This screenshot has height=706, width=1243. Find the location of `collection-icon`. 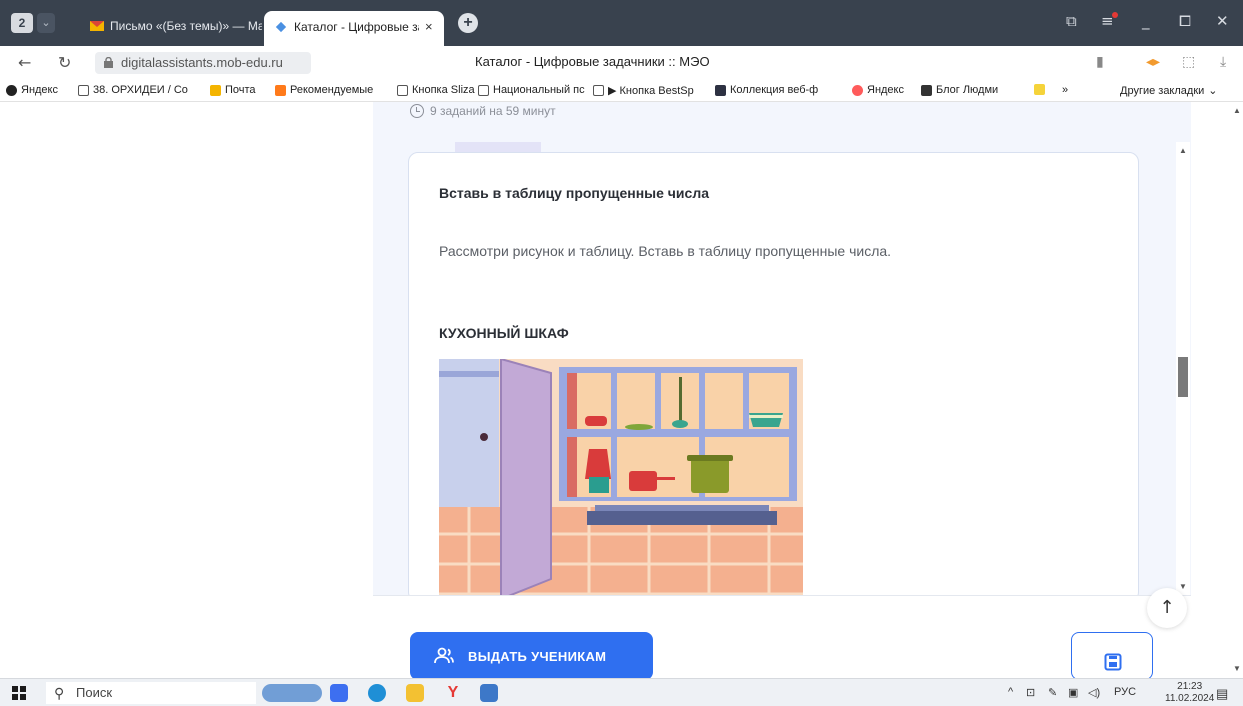

collection-icon is located at coordinates (720, 90).